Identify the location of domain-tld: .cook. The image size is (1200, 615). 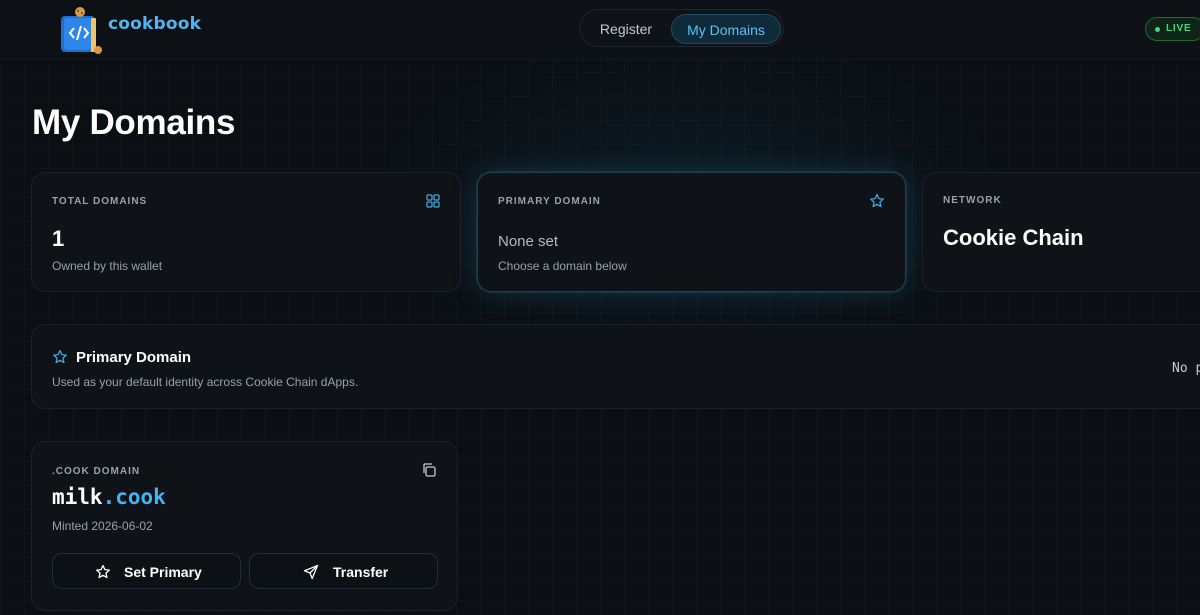
(134, 497).